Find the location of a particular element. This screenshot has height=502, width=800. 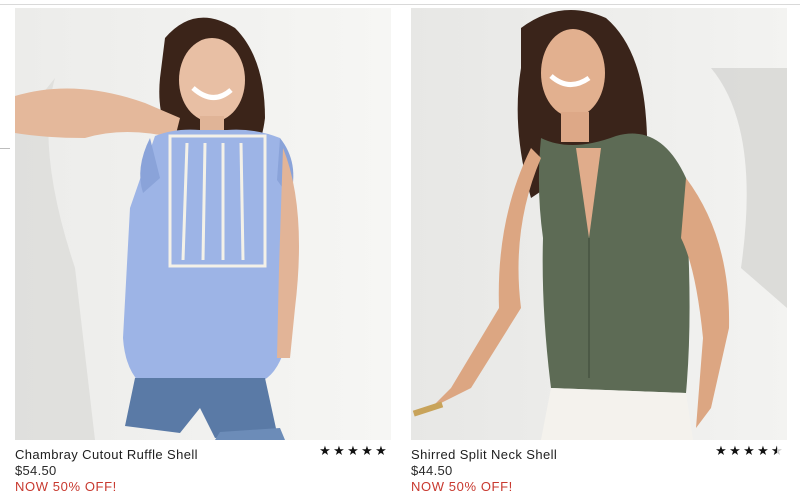

top-divider is located at coordinates (400, 4).